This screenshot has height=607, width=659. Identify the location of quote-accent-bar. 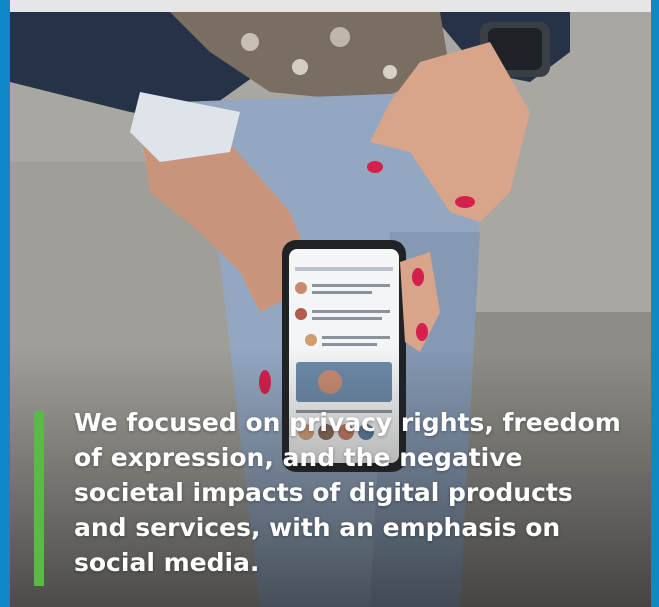
(39, 498).